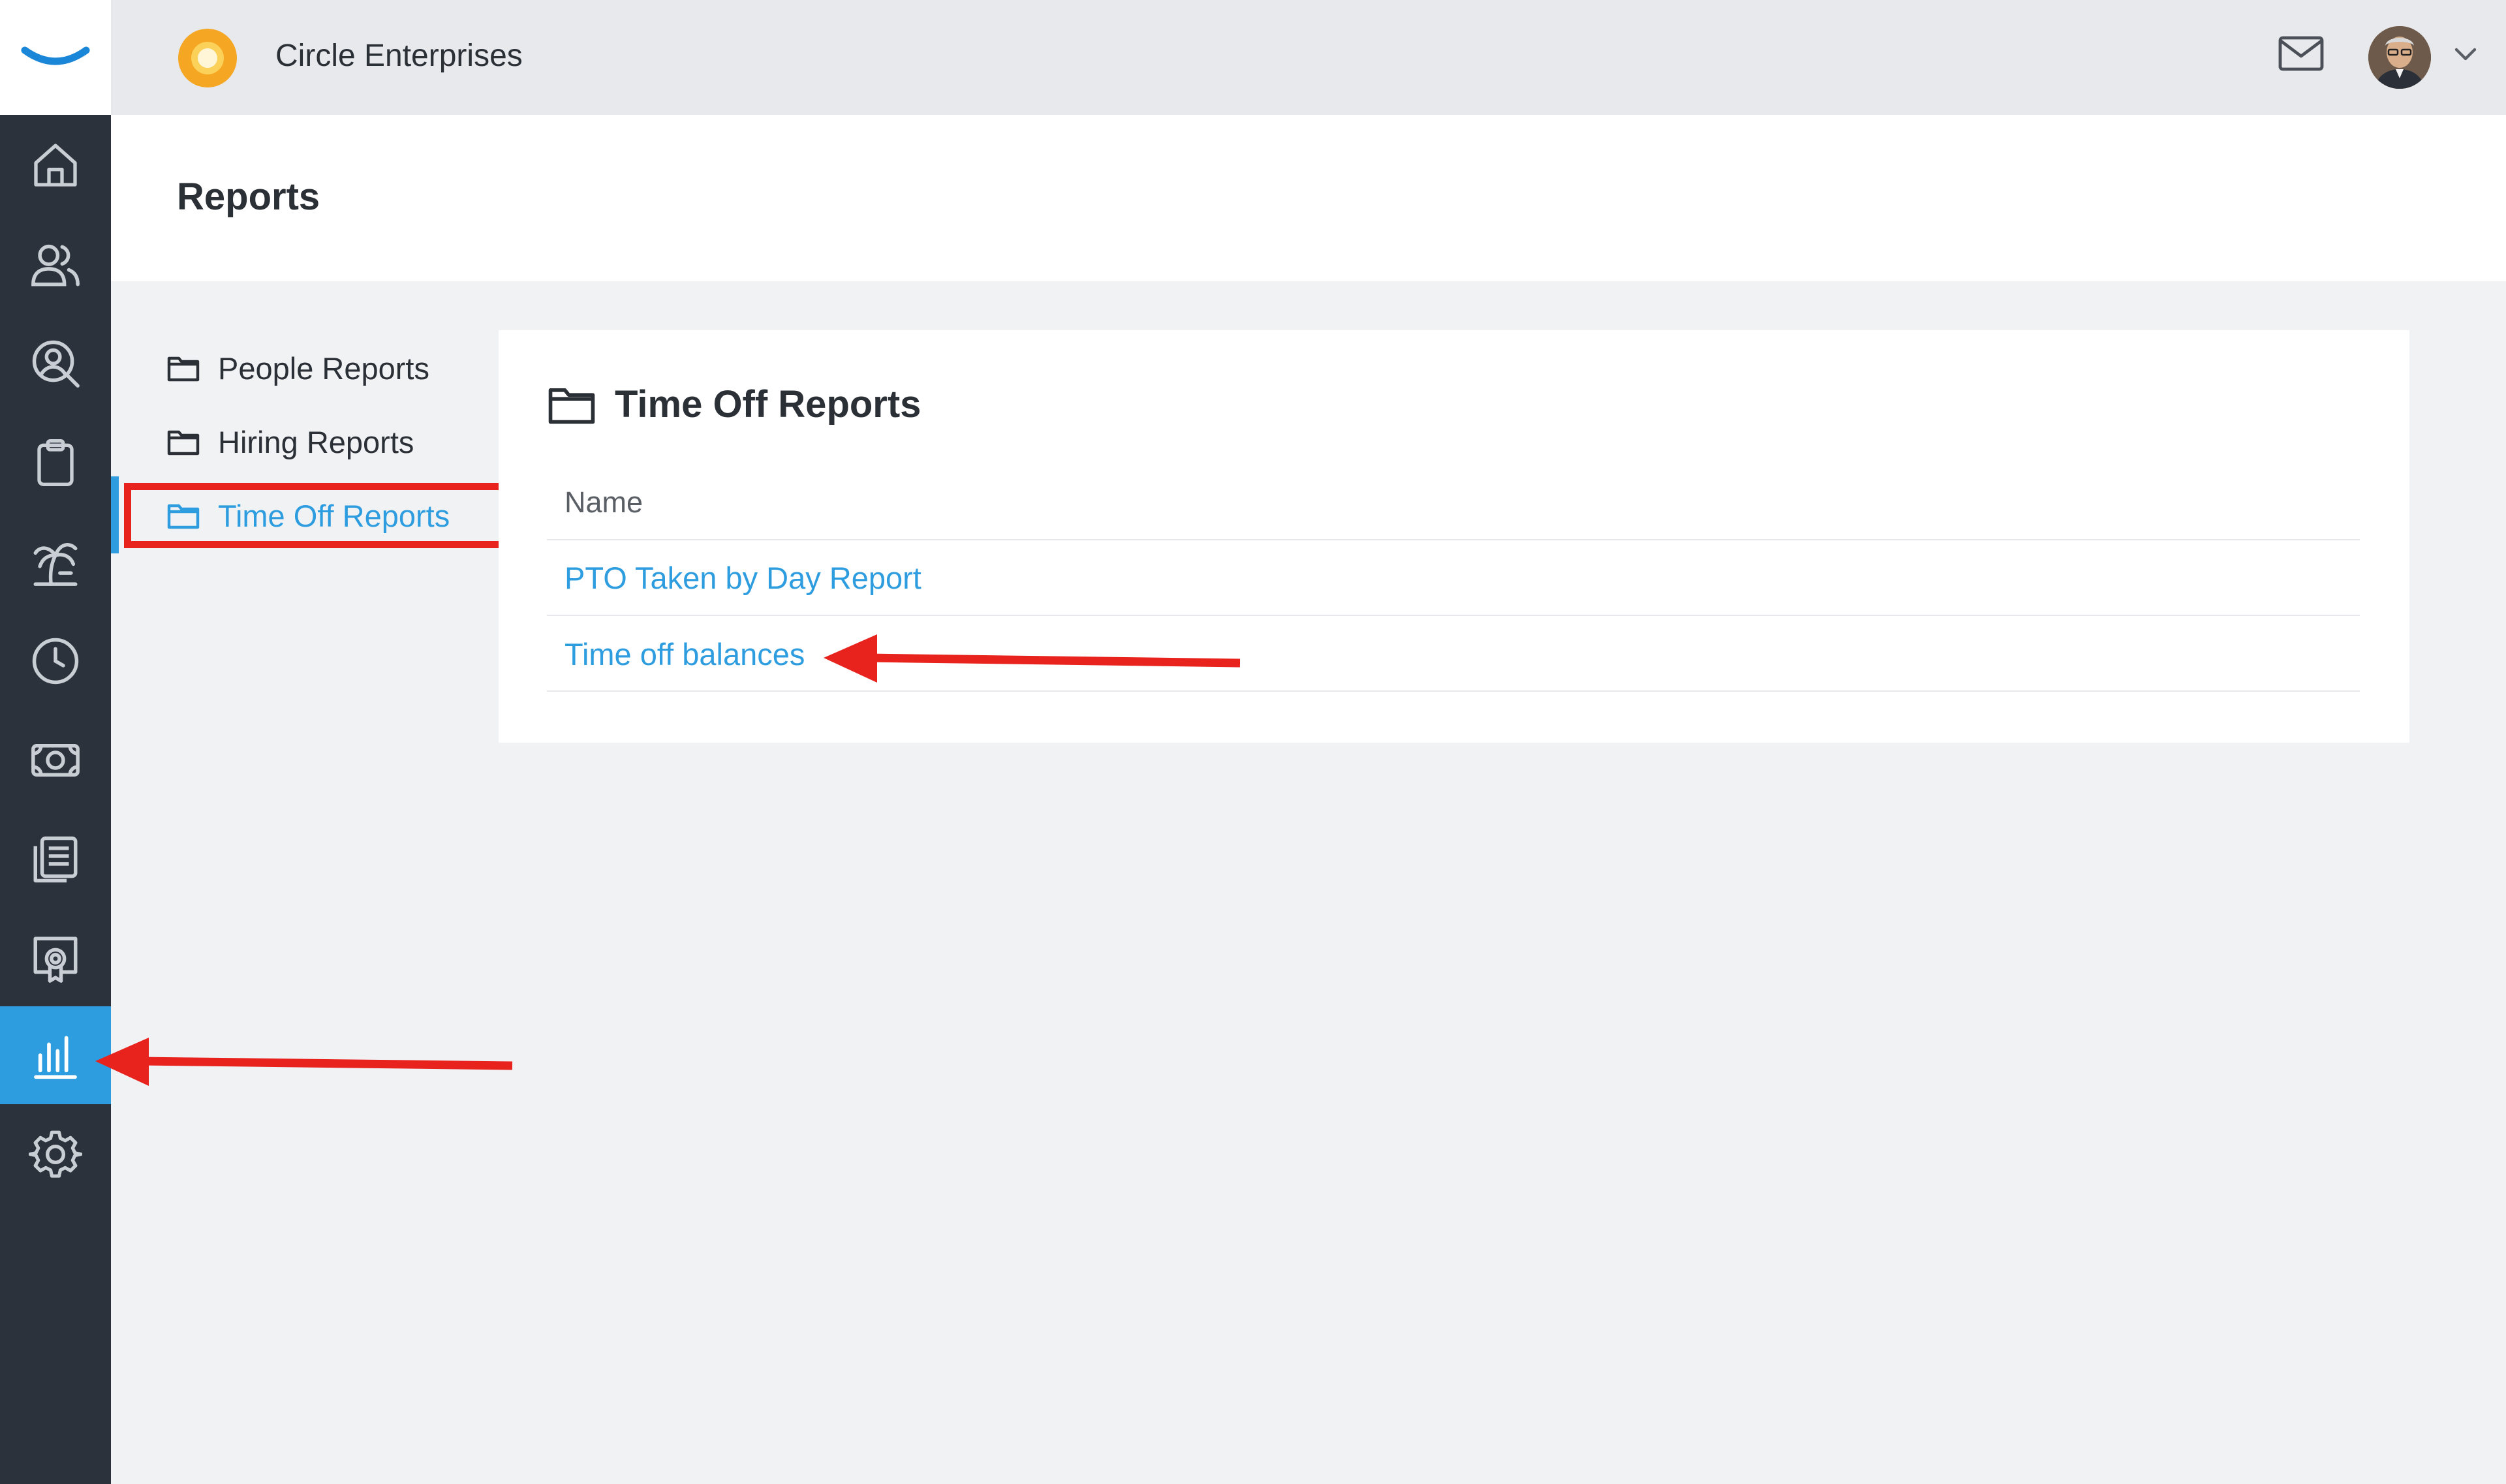  What do you see at coordinates (1308, 57) in the screenshot?
I see `top-bar: Circle Enterprises` at bounding box center [1308, 57].